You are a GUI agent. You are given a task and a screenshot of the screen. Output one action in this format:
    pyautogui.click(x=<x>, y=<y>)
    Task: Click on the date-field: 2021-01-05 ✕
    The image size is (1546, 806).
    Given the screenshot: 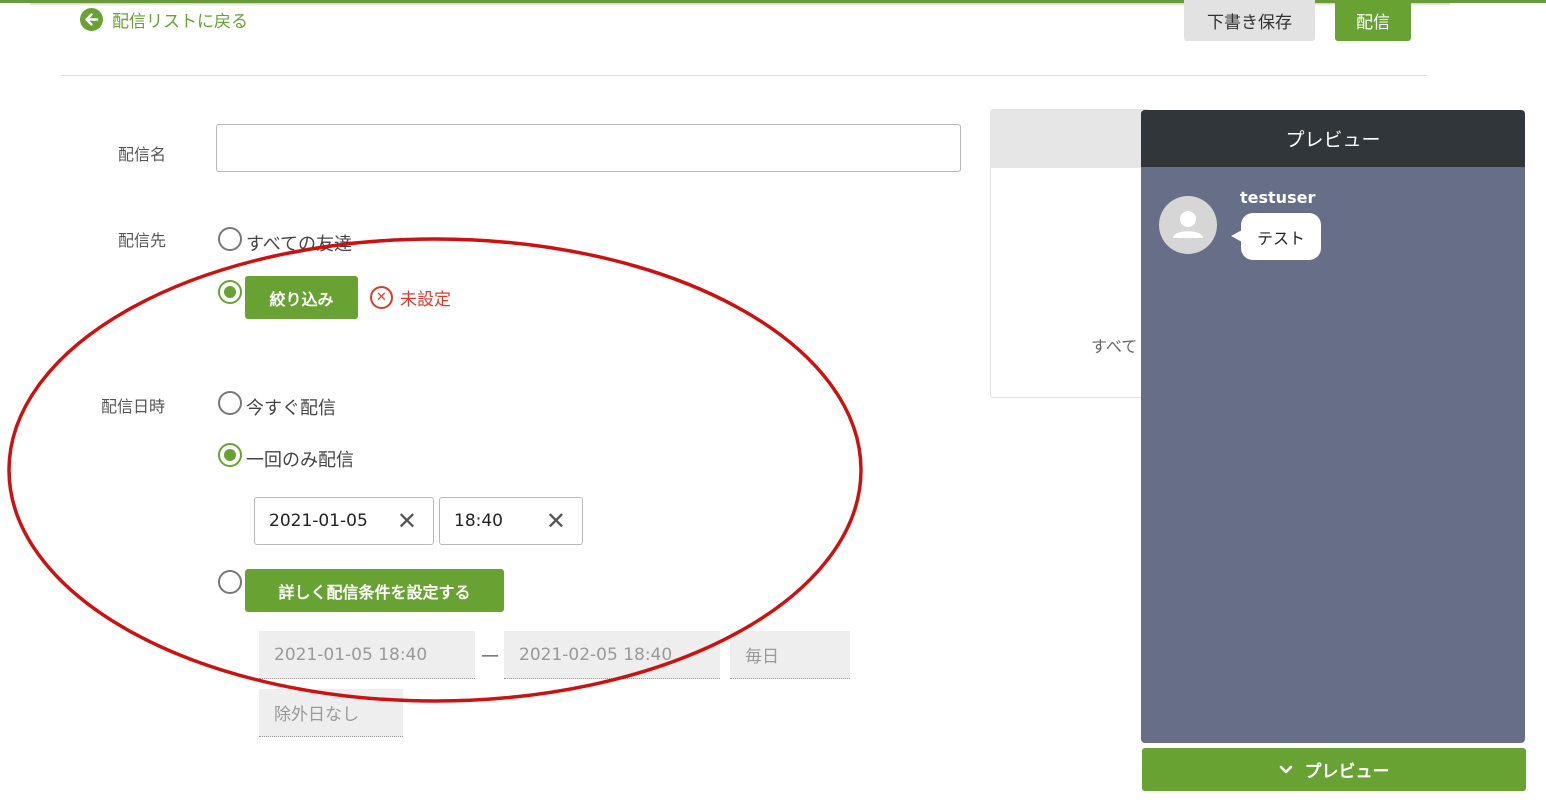 What is the action you would take?
    pyautogui.click(x=344, y=521)
    